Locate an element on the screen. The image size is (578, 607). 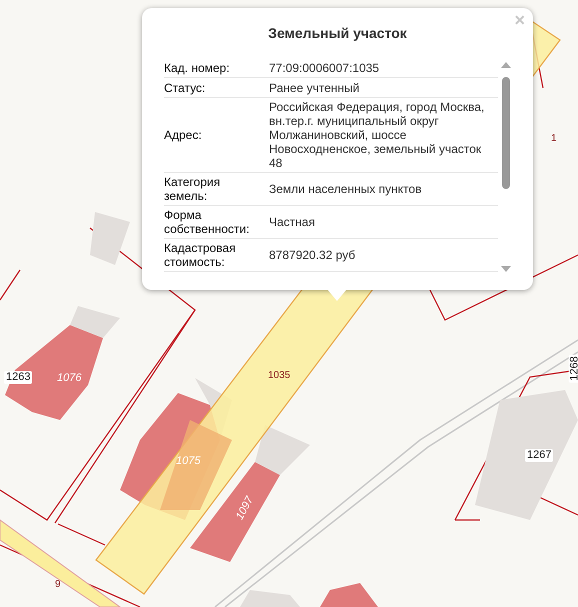
field-value: Ранее учтенный is located at coordinates (314, 87).